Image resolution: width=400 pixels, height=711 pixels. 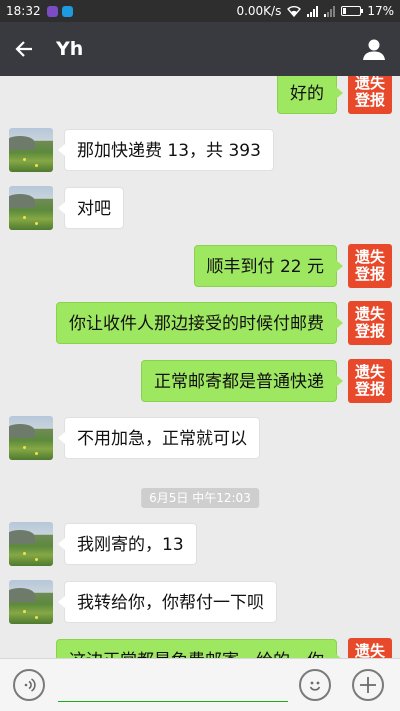 I want to click on message-bubble: 我转给你，你帮付一下呗, so click(x=167, y=602).